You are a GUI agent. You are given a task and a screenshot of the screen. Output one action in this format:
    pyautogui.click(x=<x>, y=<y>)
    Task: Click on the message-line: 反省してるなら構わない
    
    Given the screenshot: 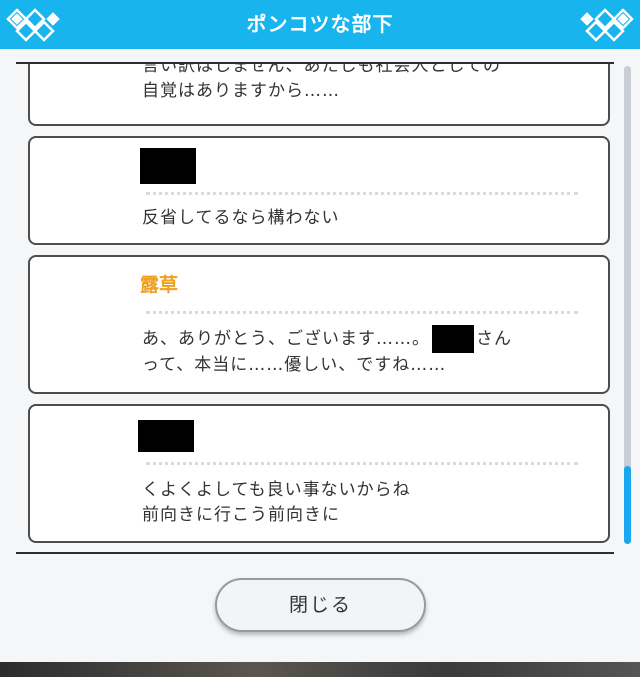 What is the action you would take?
    pyautogui.click(x=241, y=218)
    